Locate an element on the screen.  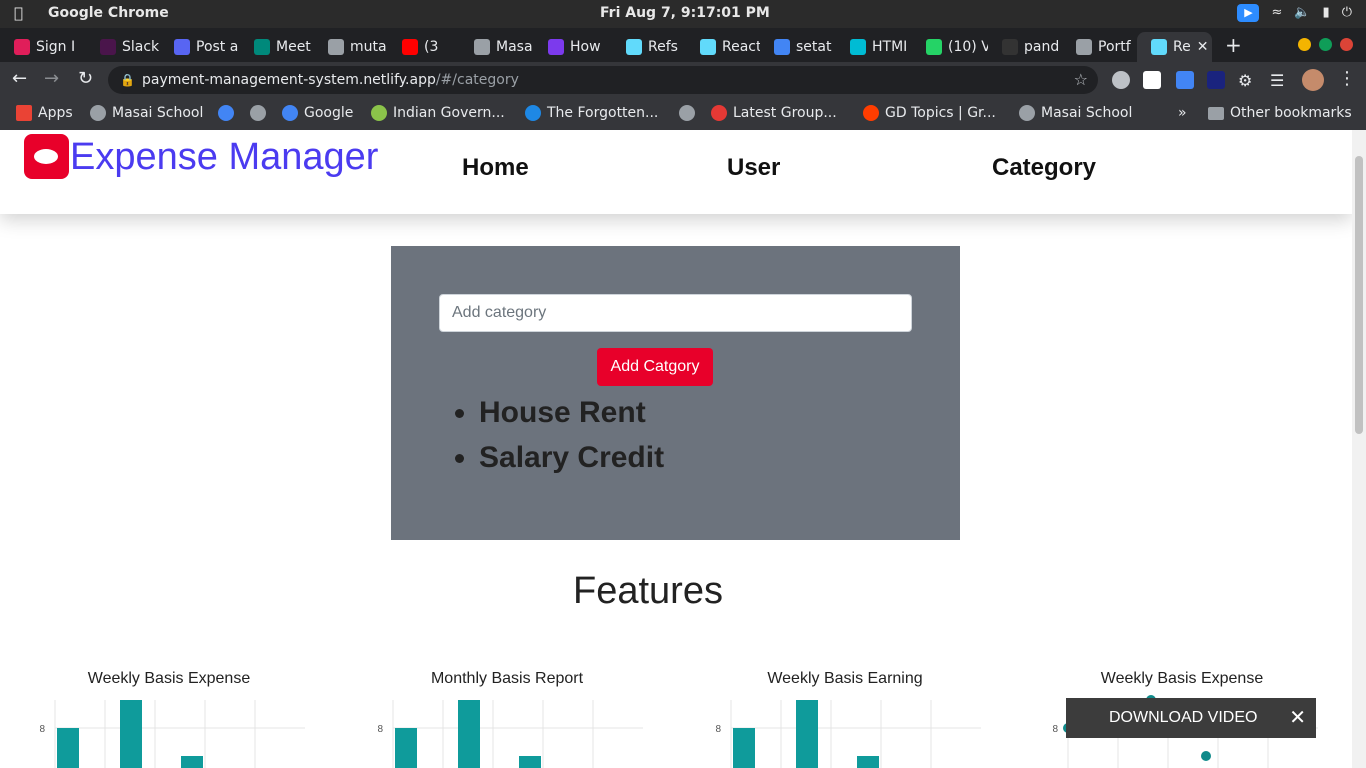
chart-monthly-report: Monthly Basis Report 8 is located at coordinates (507, 719).